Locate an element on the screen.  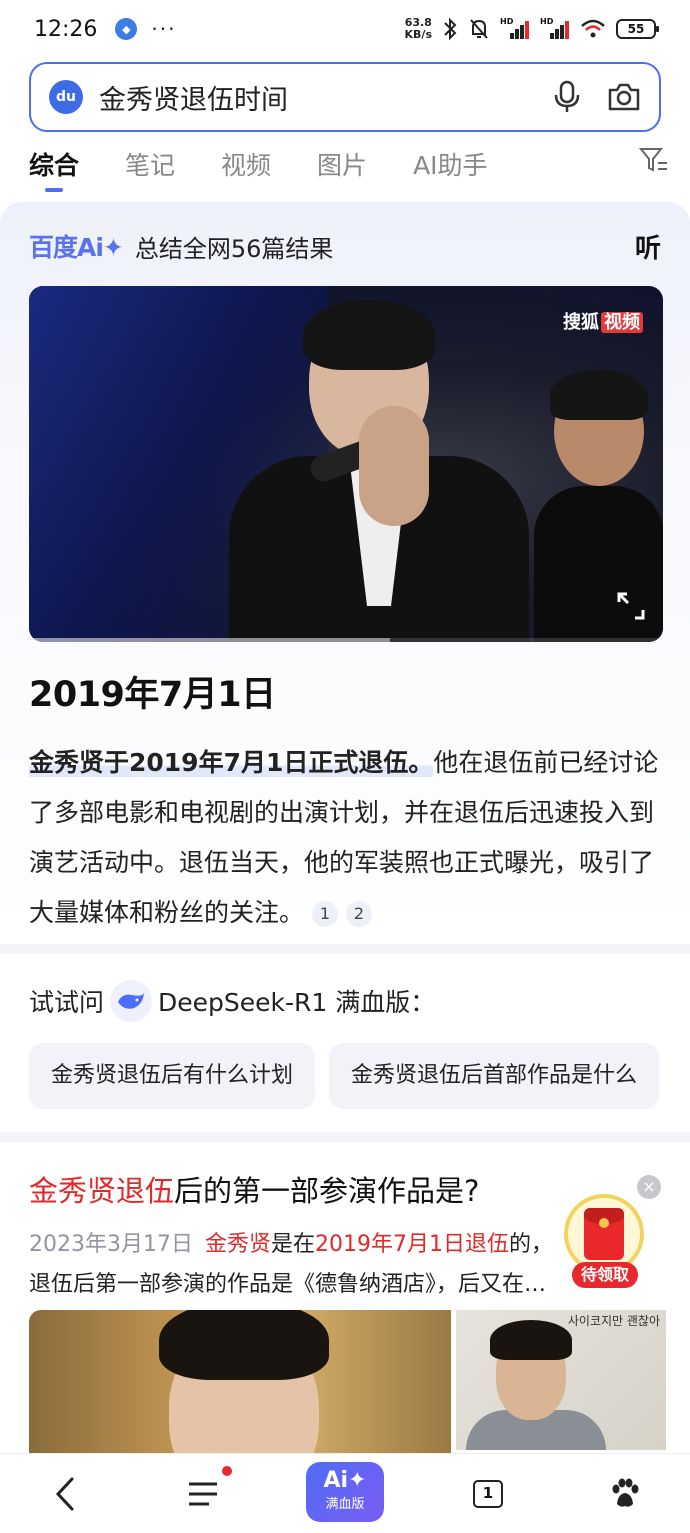
ai-summary-header: 百度Ai✦ 总结全网56篇结果 is located at coordinates (181, 246).